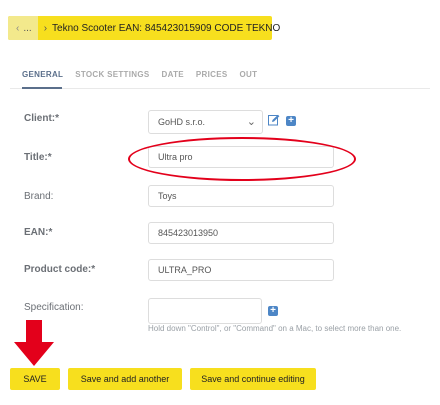 This screenshot has width=440, height=405. What do you see at coordinates (42, 74) in the screenshot?
I see `tab-general: GENERAL` at bounding box center [42, 74].